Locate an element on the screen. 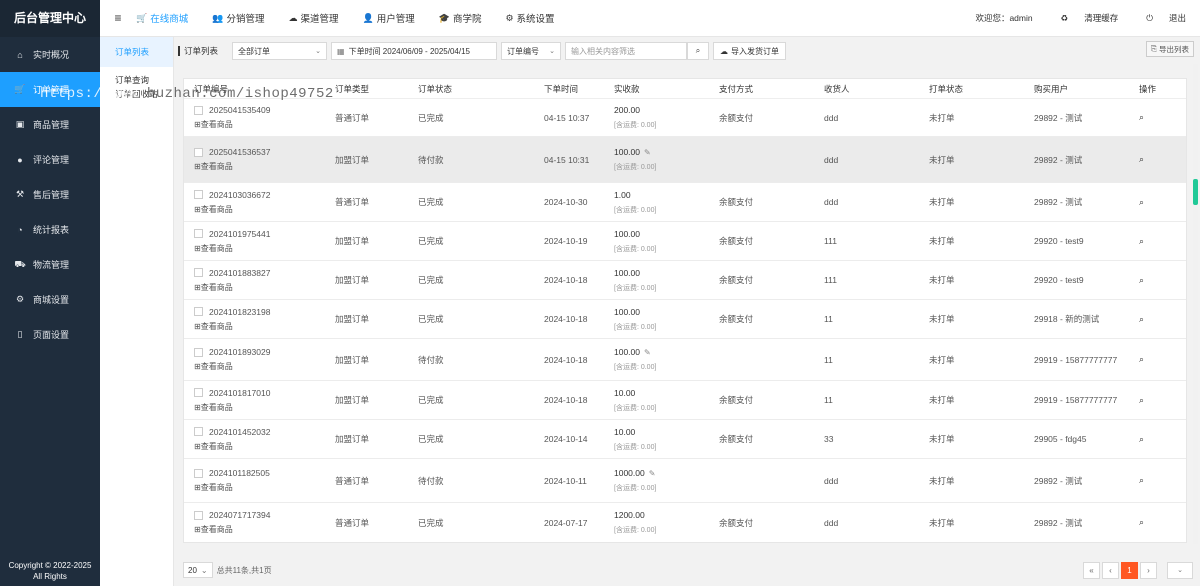  order-time: 2024-10-18 is located at coordinates (566, 280).